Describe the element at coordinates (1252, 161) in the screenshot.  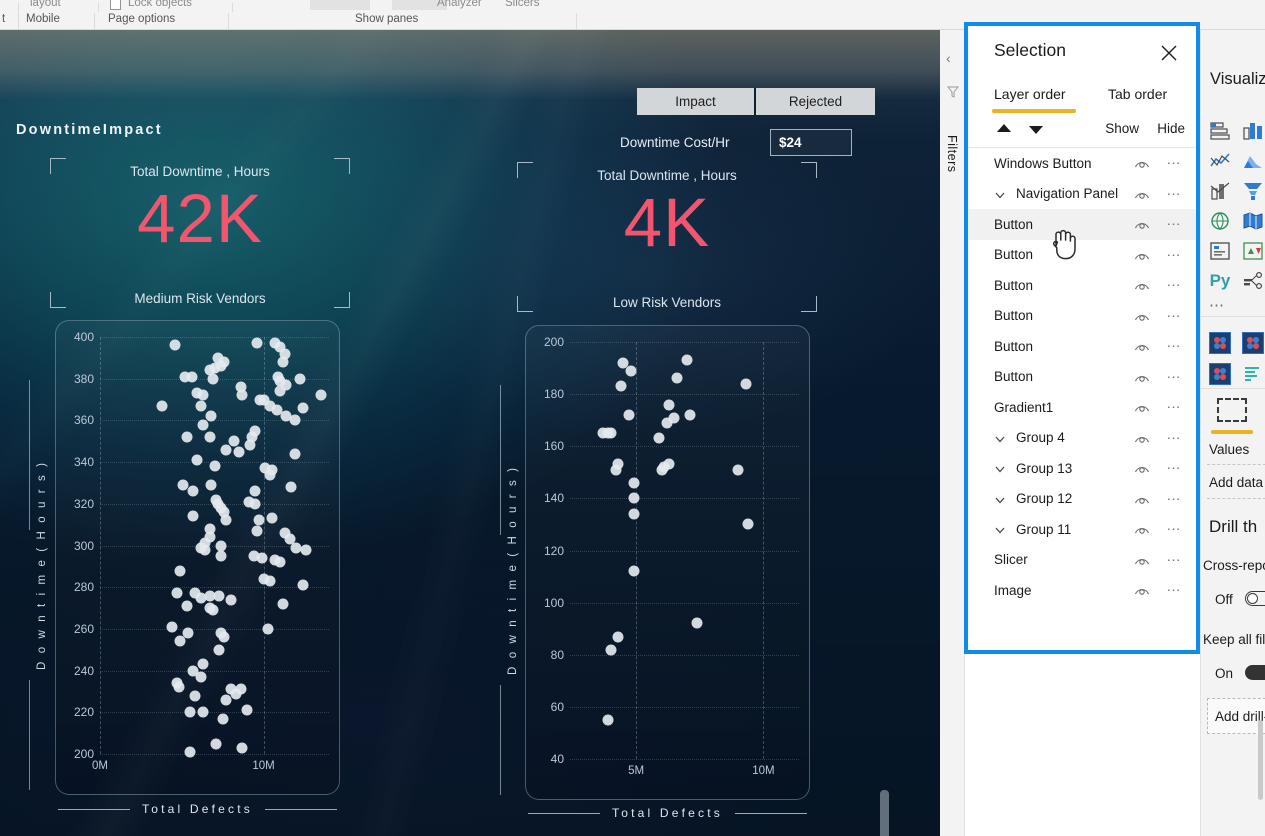
I see `area-chart-icon` at that location.